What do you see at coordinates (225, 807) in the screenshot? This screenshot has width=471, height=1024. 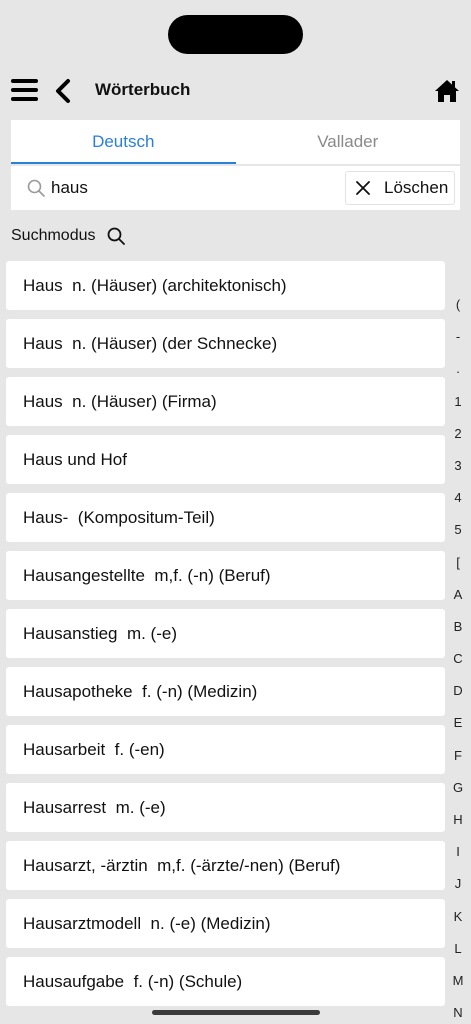 I see `list-item: Hausarrest m. (-e)` at bounding box center [225, 807].